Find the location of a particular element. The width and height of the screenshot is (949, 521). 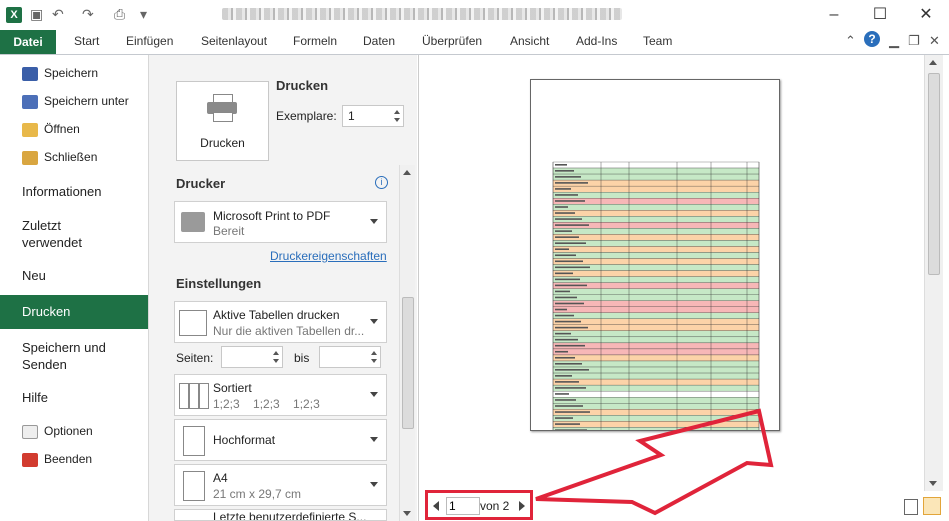

settings-scrollbar is located at coordinates (407, 343).